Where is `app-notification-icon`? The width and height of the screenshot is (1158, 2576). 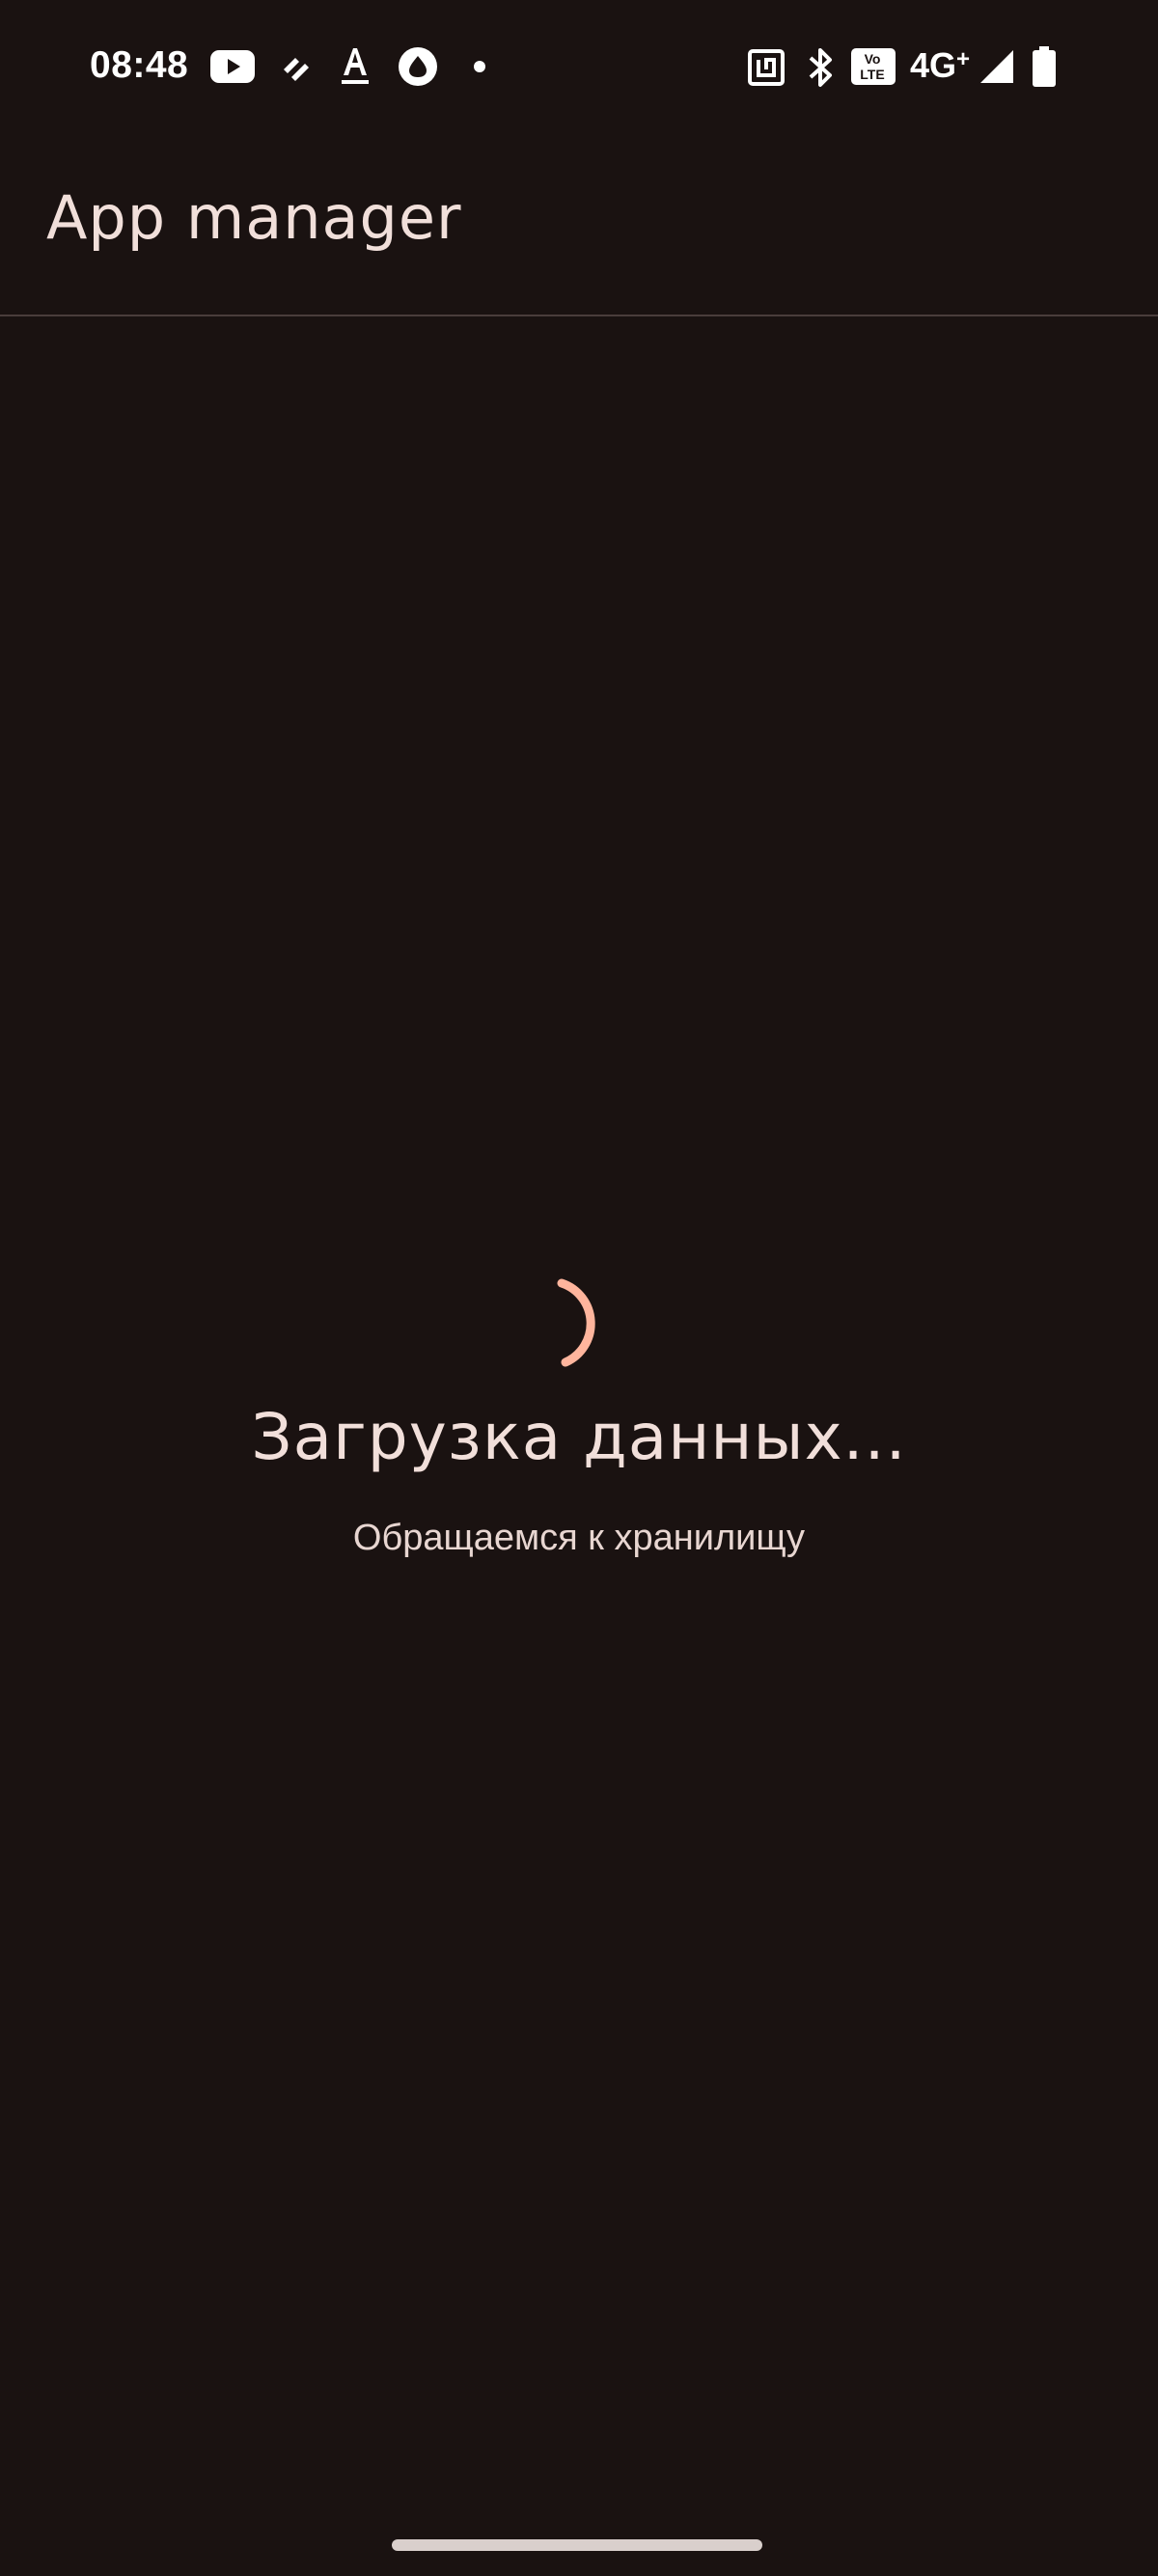 app-notification-icon is located at coordinates (296, 69).